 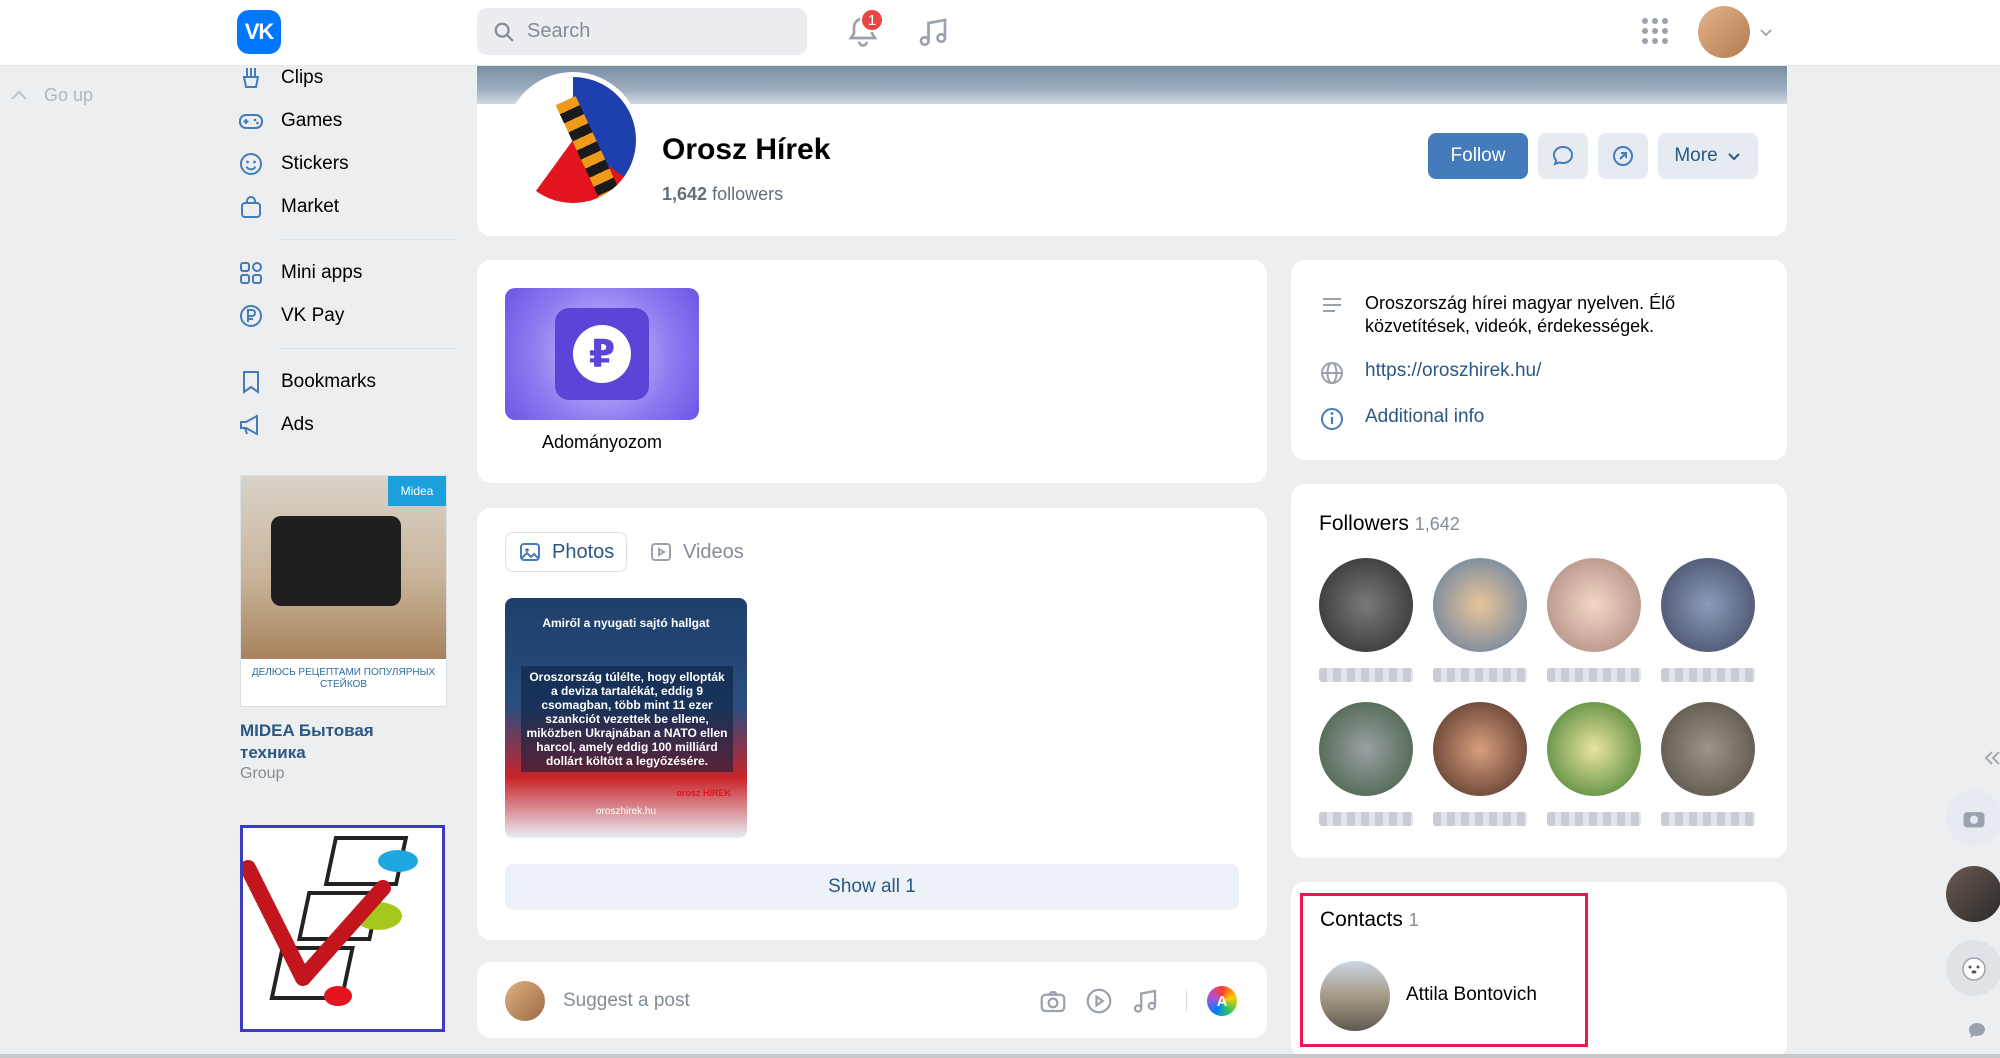 I want to click on ad-grill-image: Midea, so click(x=343, y=567).